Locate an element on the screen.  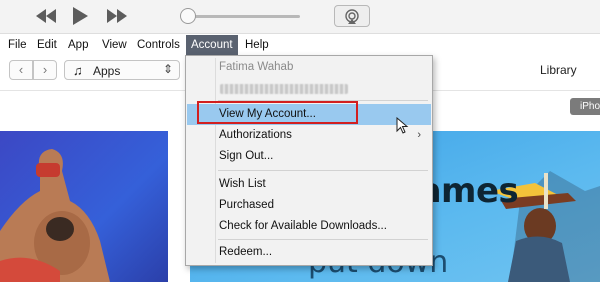
account-user-name: Fatima Wahab is located at coordinates (256, 67).